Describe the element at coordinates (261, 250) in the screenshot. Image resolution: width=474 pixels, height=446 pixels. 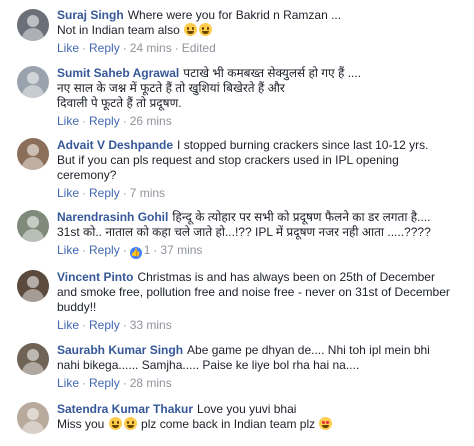
I see `comment-actions: Like · Reply · 👍 1 · 37 mins` at that location.